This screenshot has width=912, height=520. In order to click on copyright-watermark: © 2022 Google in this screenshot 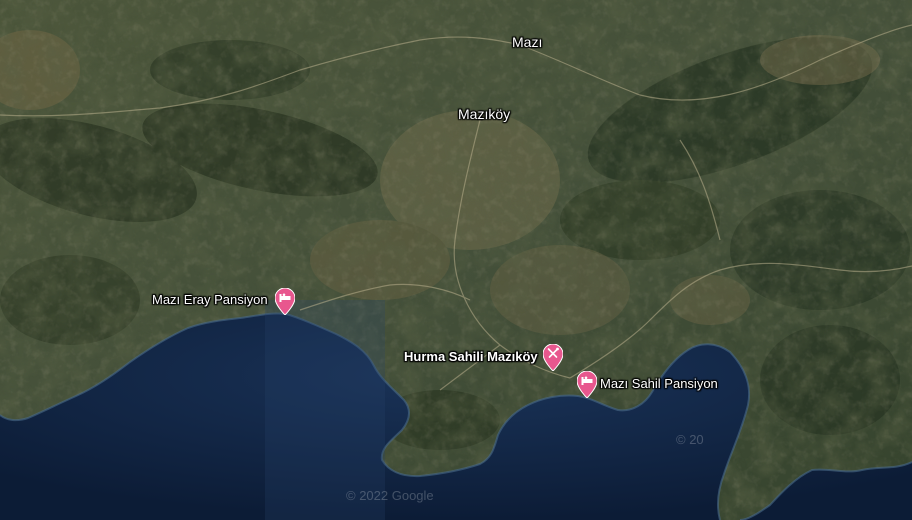, I will do `click(390, 495)`.